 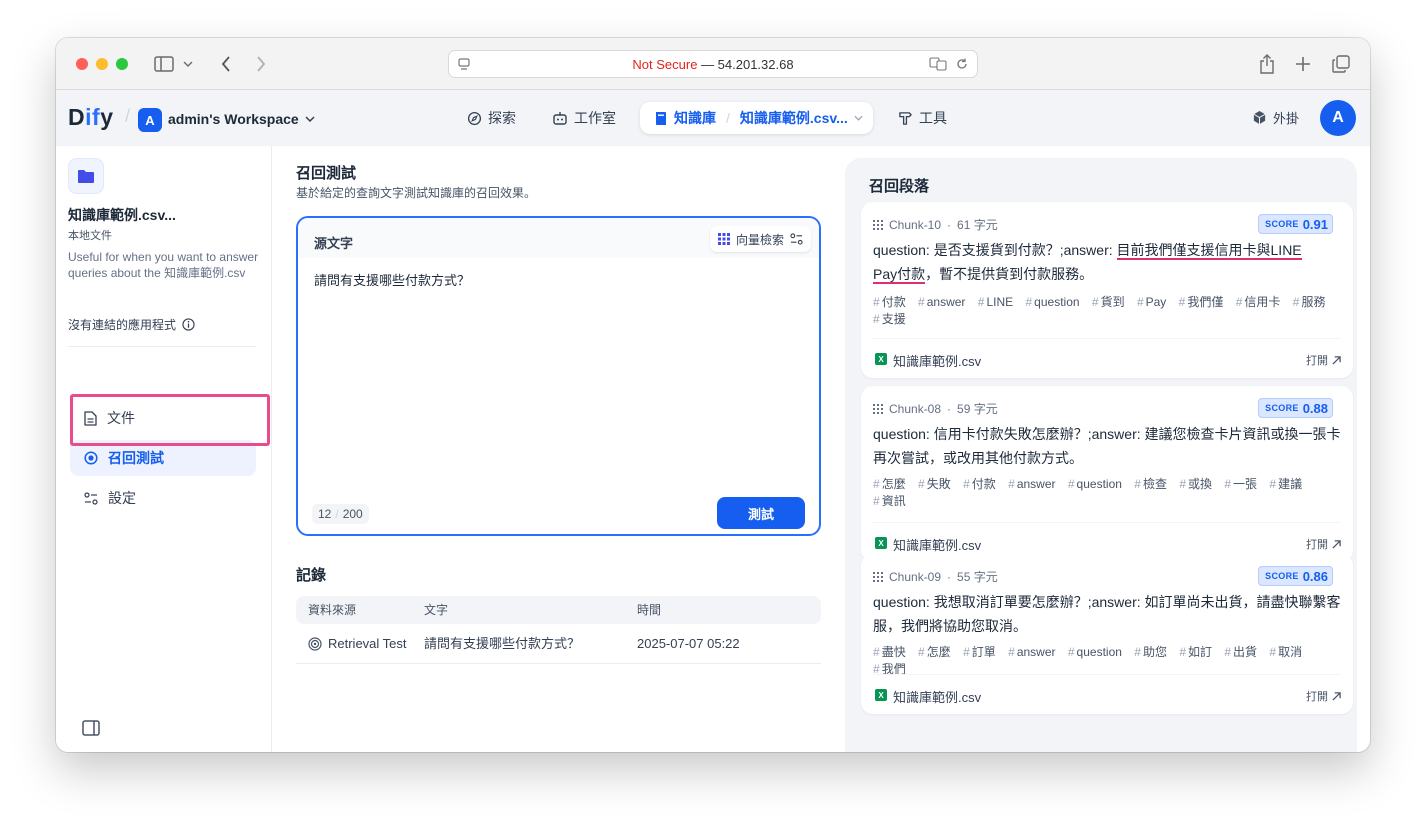 What do you see at coordinates (1336, 360) in the screenshot?
I see `arrow-up-right-icon` at bounding box center [1336, 360].